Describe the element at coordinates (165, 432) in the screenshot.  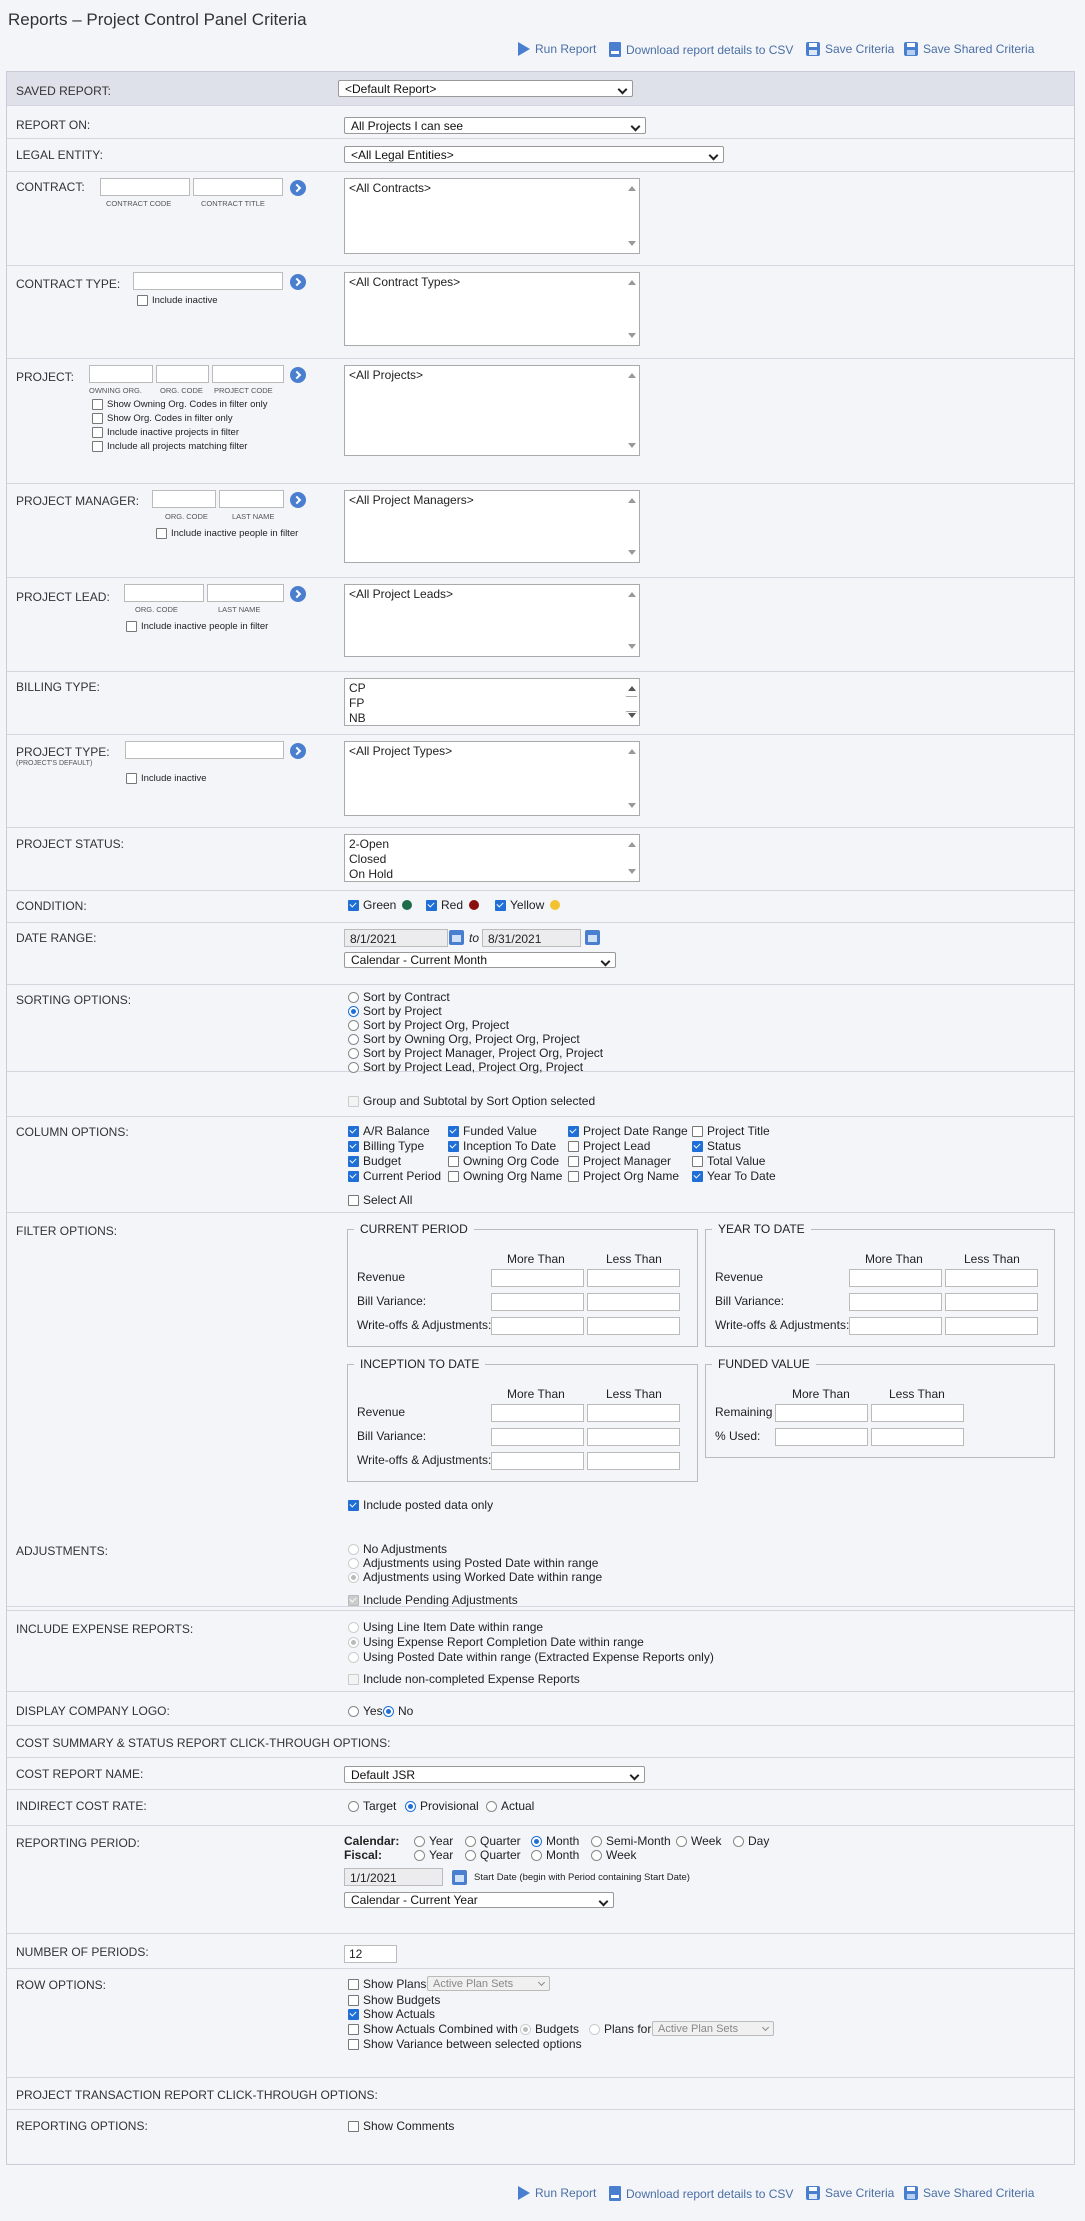
I see `include-inactive-projects-checkbox: Include inactive projects in filter` at that location.